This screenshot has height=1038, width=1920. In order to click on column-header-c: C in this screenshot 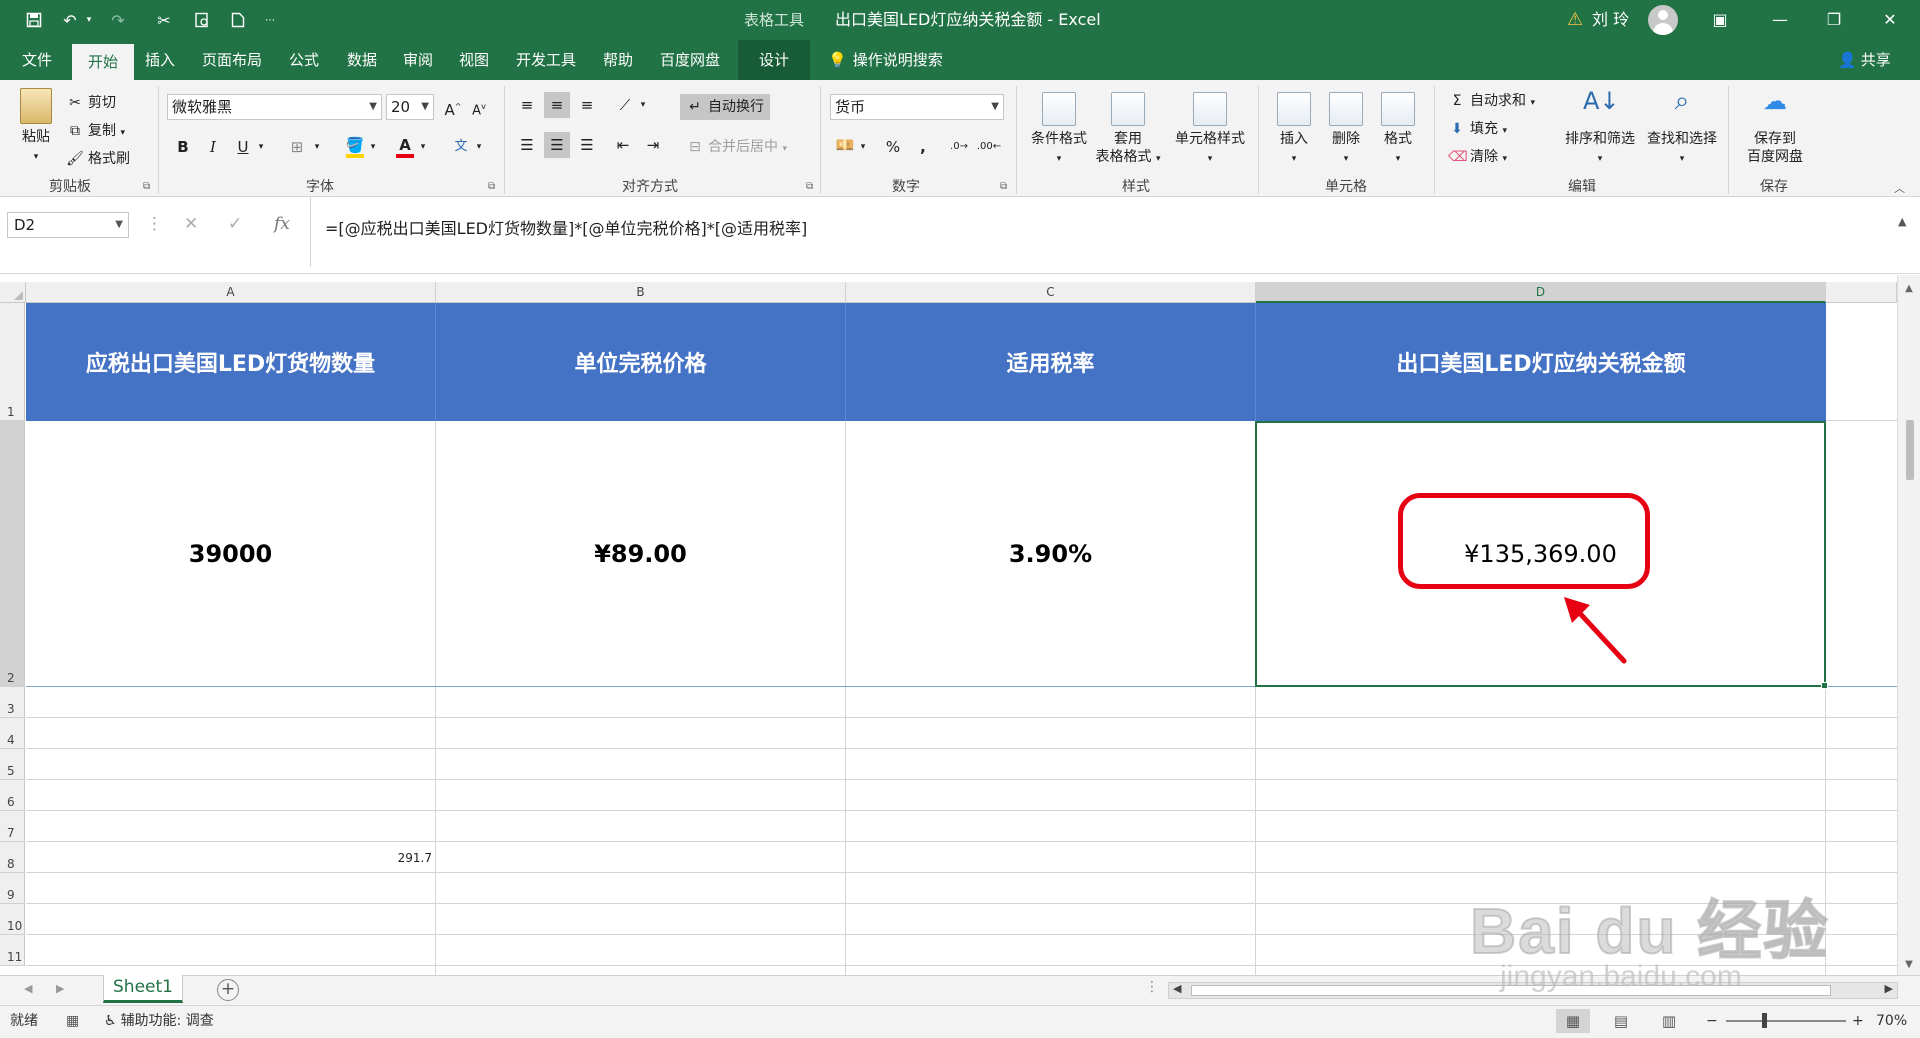, I will do `click(1051, 292)`.